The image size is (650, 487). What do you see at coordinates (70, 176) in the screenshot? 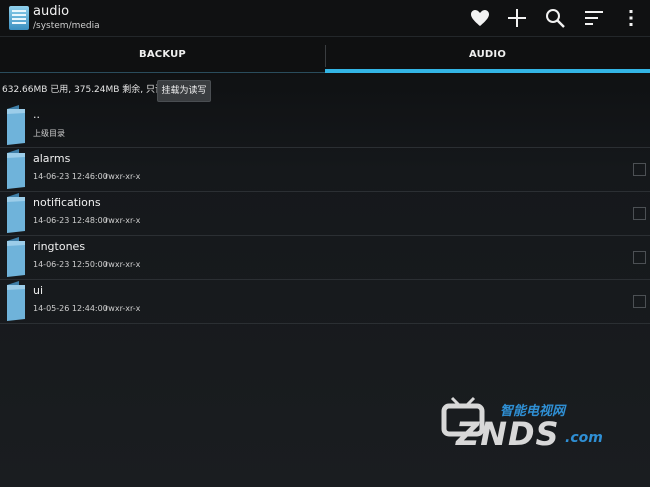
I see `item-date: 14-06-23 12:46:00` at bounding box center [70, 176].